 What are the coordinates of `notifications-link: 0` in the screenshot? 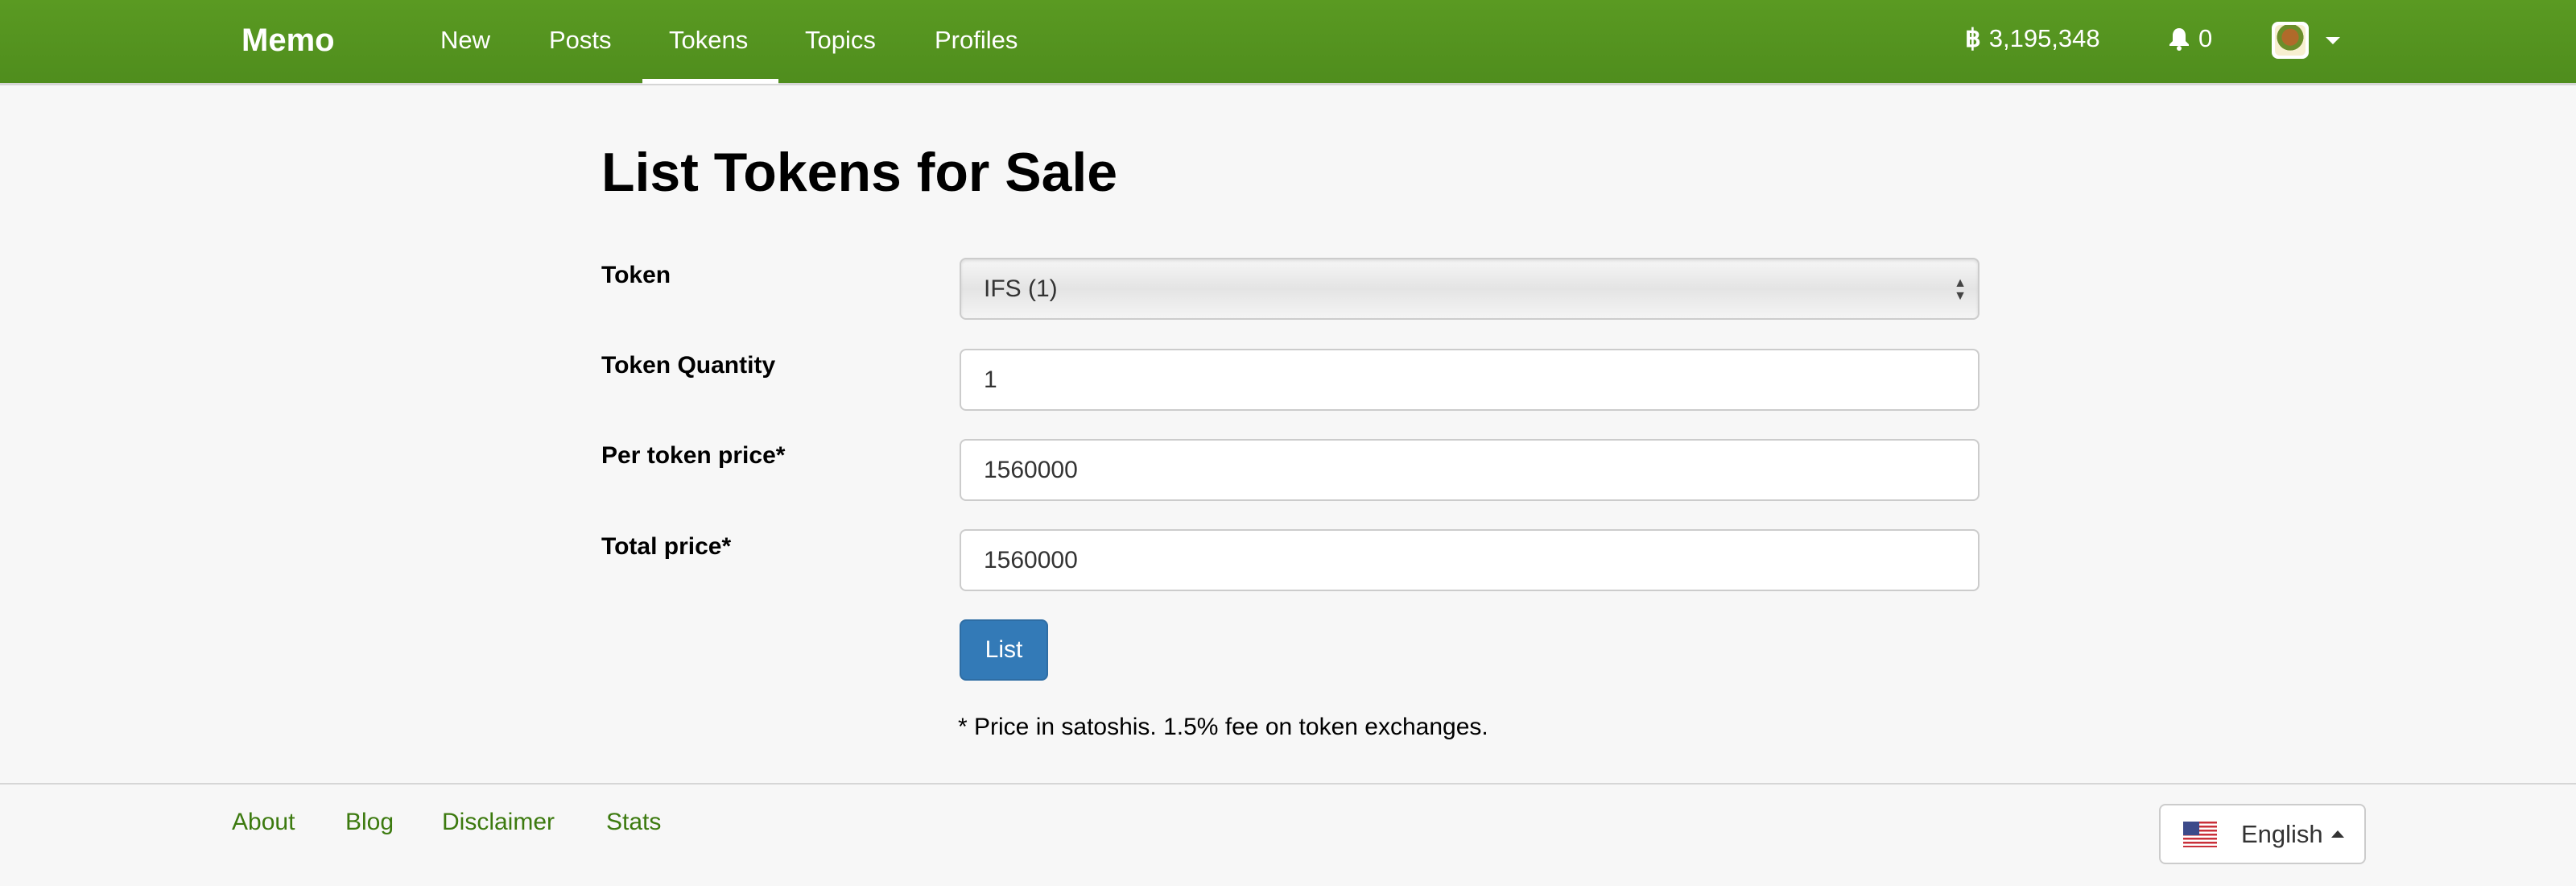 It's located at (2190, 38).